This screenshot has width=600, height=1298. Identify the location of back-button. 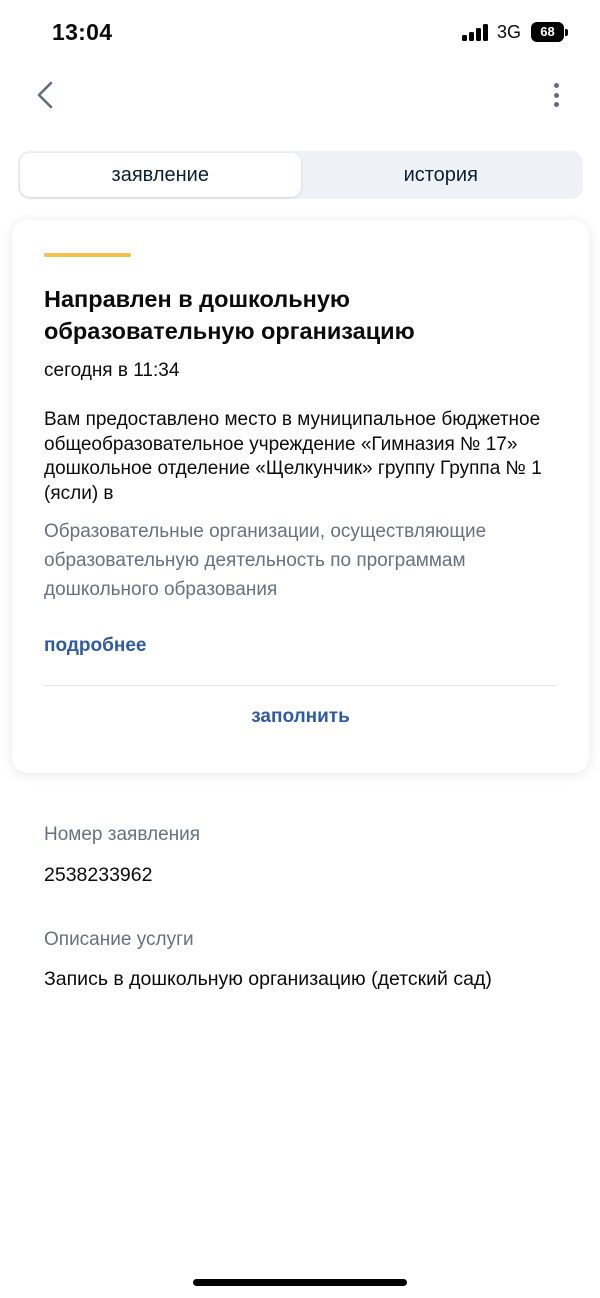
(45, 95).